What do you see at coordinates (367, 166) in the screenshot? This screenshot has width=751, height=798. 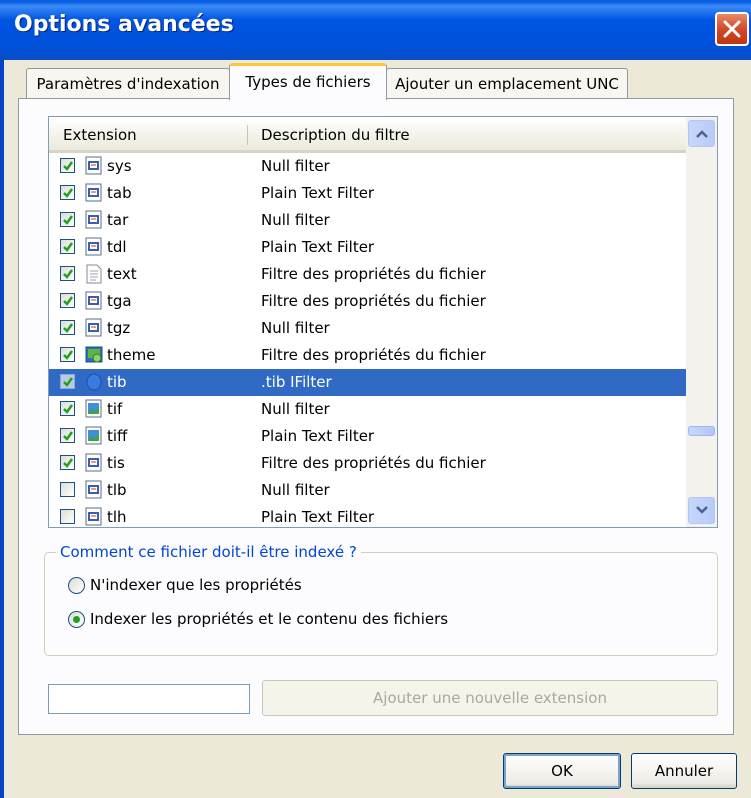 I see `list-item: sys Null filter` at bounding box center [367, 166].